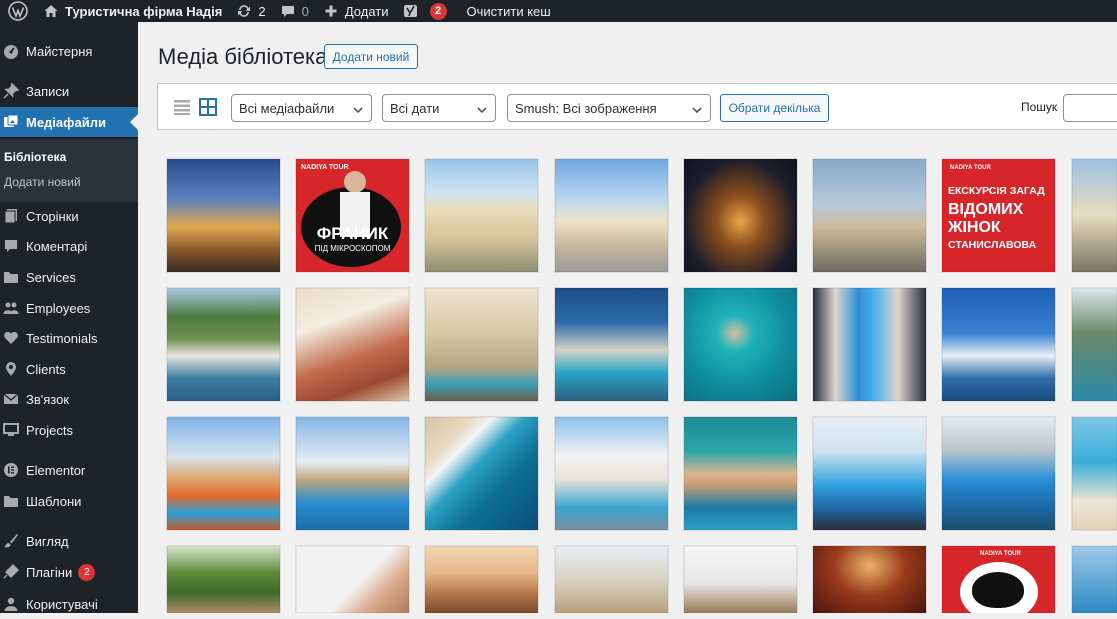 The width and height of the screenshot is (1117, 619). I want to click on menu-contact: Зв'язок, so click(69, 399).